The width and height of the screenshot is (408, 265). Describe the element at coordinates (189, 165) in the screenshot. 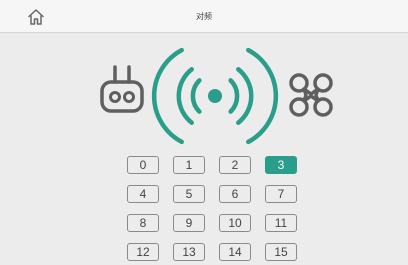

I see `channel-button-1: 1` at that location.